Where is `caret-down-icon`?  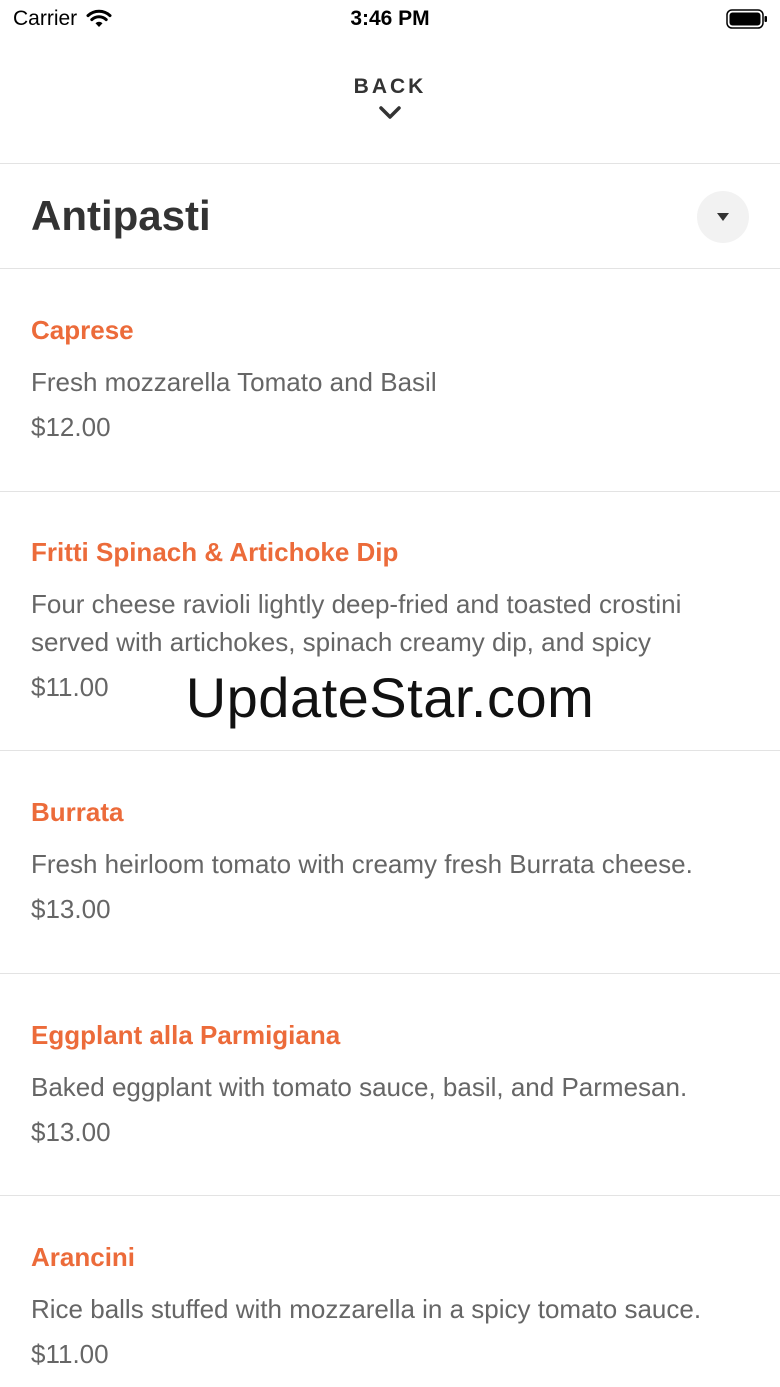 caret-down-icon is located at coordinates (723, 217).